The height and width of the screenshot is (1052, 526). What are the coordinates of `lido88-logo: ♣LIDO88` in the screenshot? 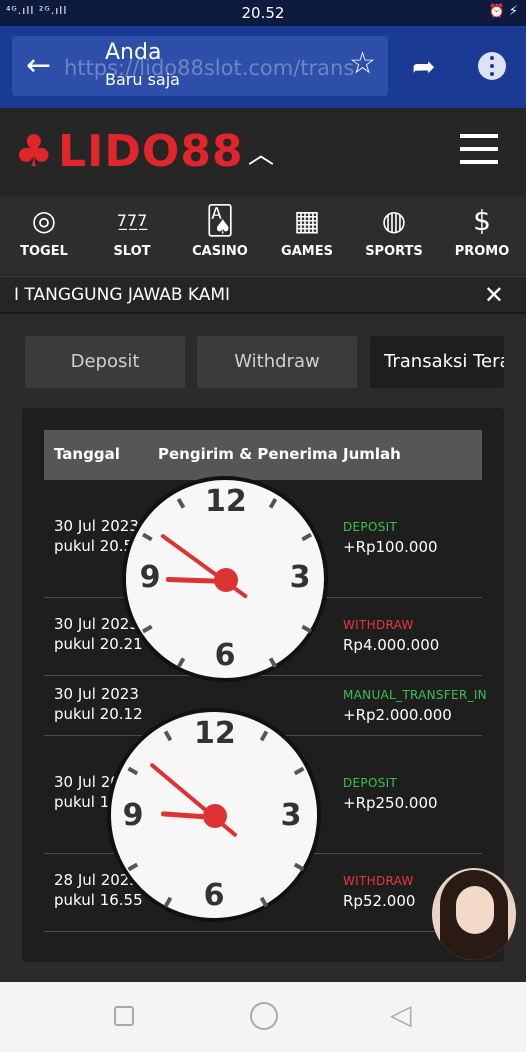 It's located at (129, 151).